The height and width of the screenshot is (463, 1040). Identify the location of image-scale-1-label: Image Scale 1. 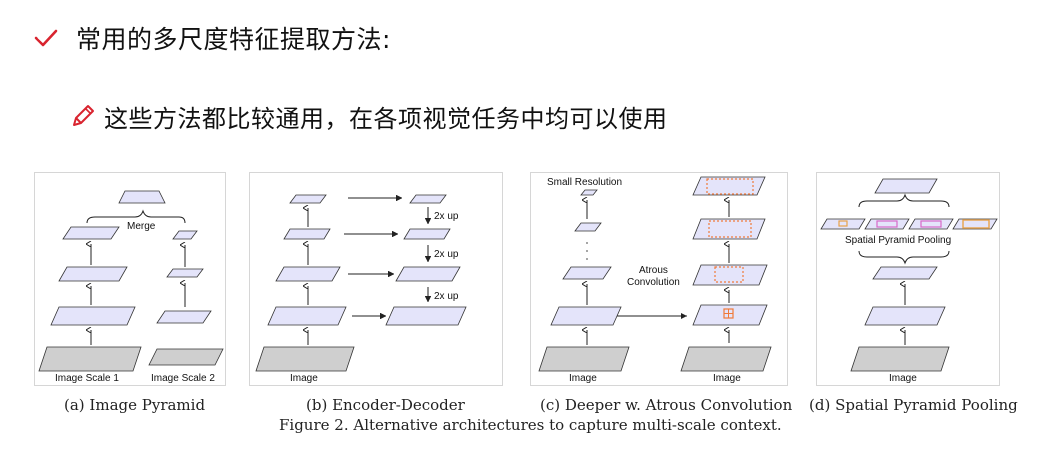
(87, 378).